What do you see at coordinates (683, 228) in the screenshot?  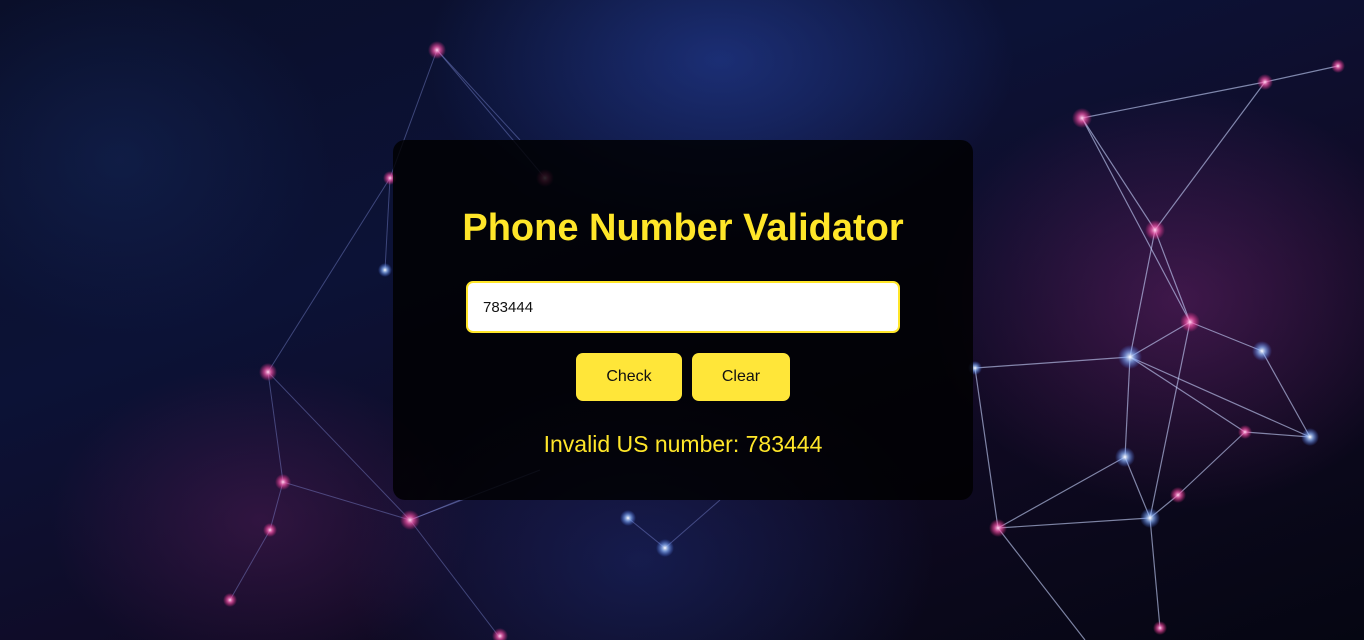 I see `page-title: Phone Number Validator` at bounding box center [683, 228].